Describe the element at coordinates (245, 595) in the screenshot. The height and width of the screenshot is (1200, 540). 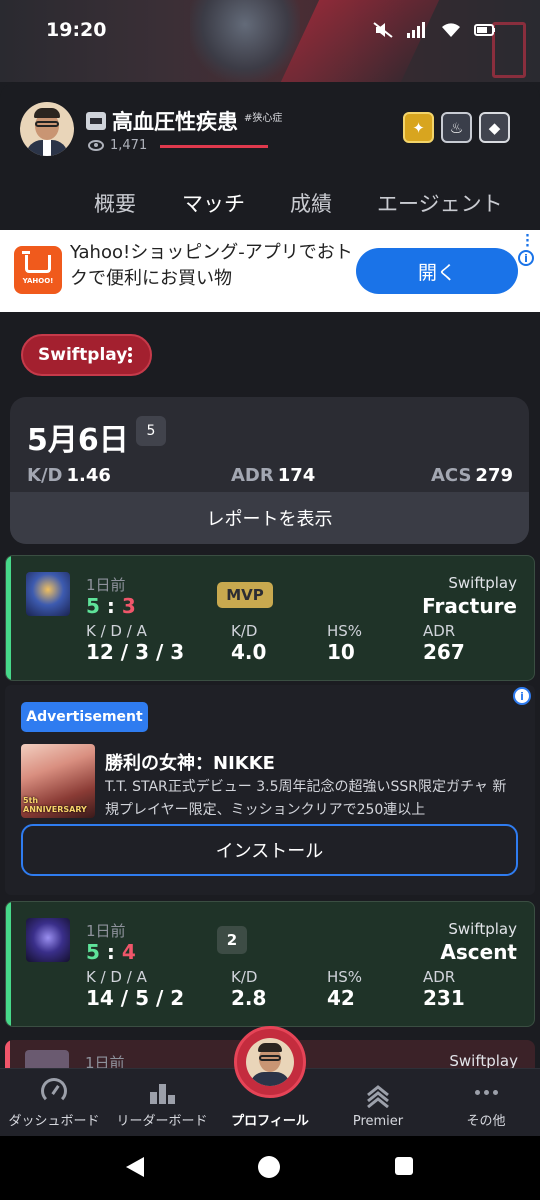
I see `mvp-badge: MVP` at that location.